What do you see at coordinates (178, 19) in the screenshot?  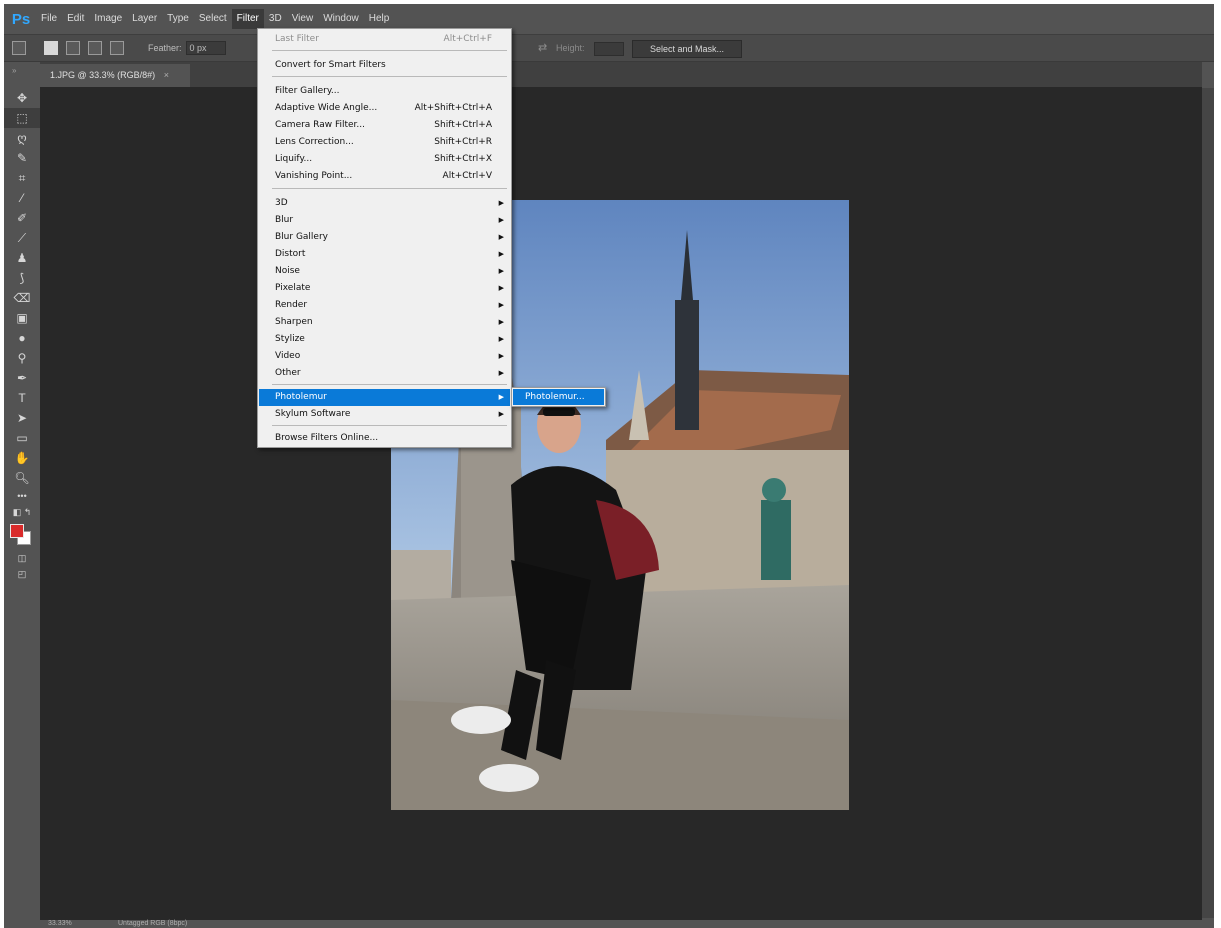 I see `menu-type: Type` at bounding box center [178, 19].